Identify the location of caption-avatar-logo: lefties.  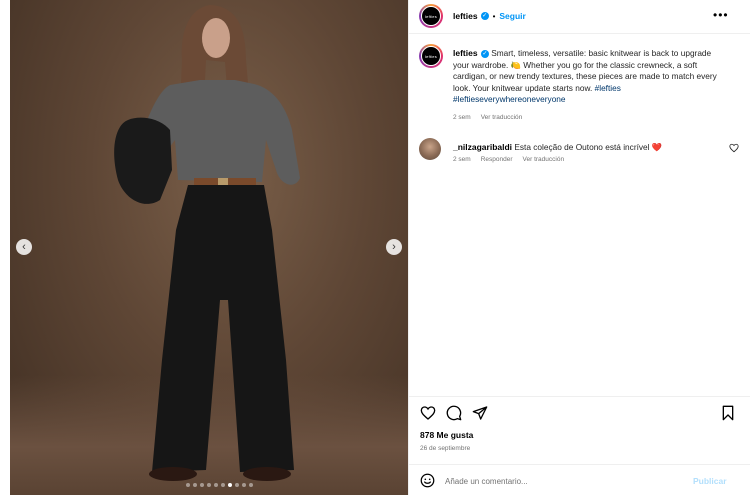
(431, 56).